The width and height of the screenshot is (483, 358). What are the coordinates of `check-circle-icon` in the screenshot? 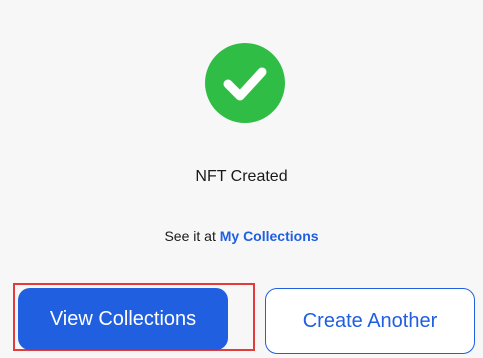 It's located at (245, 83).